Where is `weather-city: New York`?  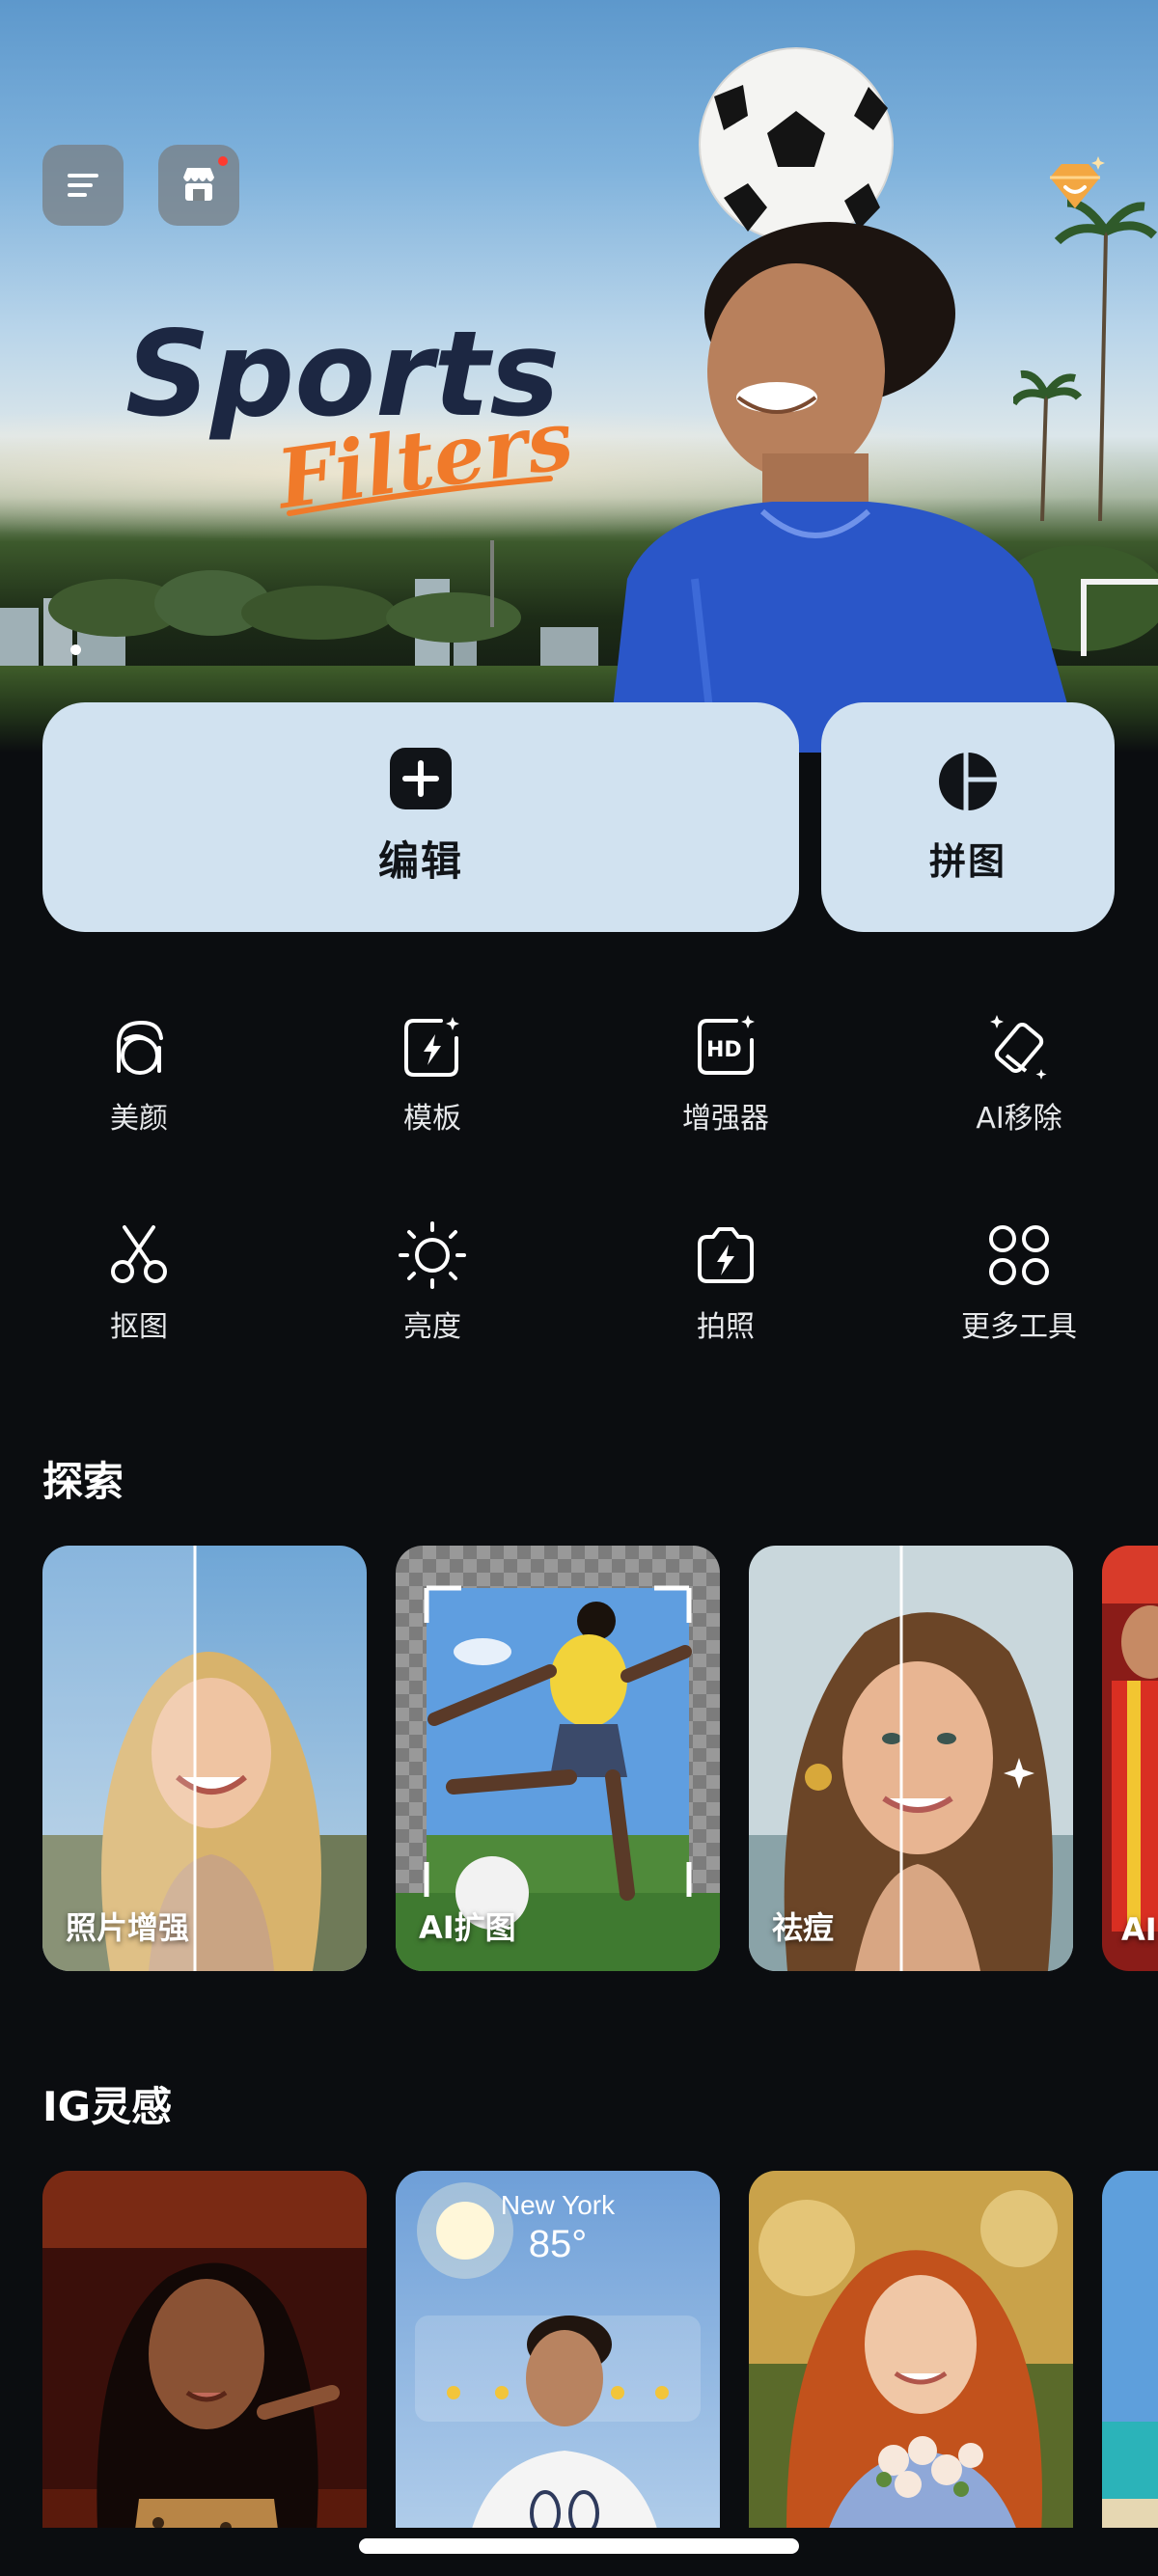 weather-city: New York is located at coordinates (558, 2205).